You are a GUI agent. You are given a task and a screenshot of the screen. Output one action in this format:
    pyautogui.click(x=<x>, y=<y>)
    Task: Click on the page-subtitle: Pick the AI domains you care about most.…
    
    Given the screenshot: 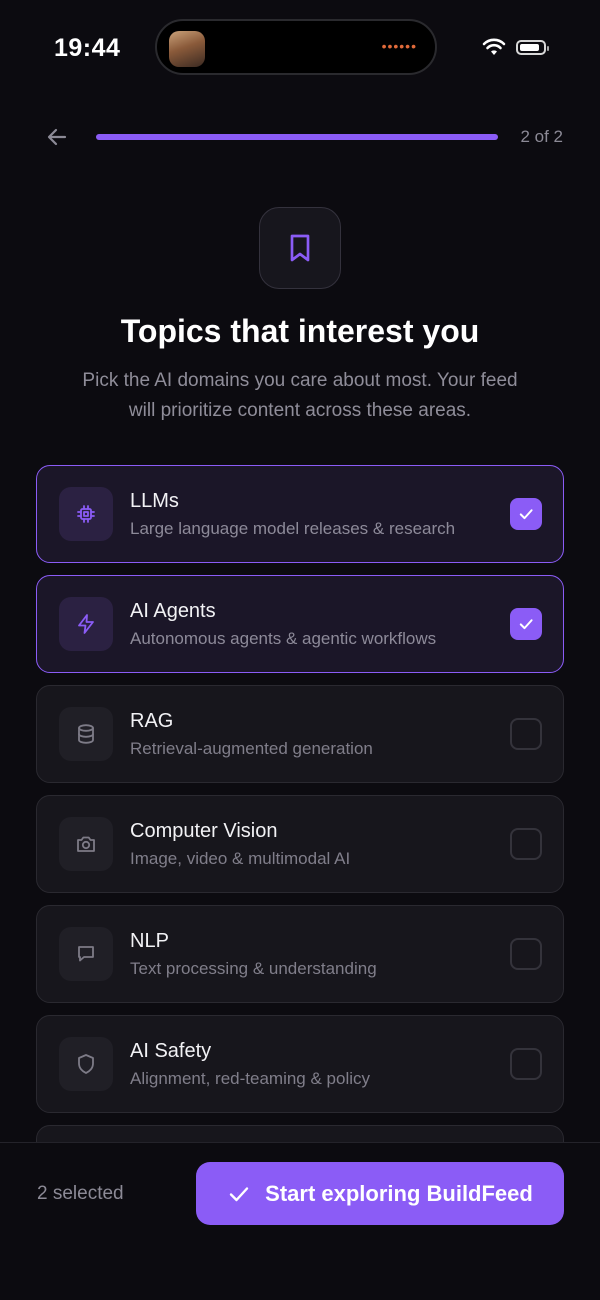 What is the action you would take?
    pyautogui.click(x=300, y=395)
    